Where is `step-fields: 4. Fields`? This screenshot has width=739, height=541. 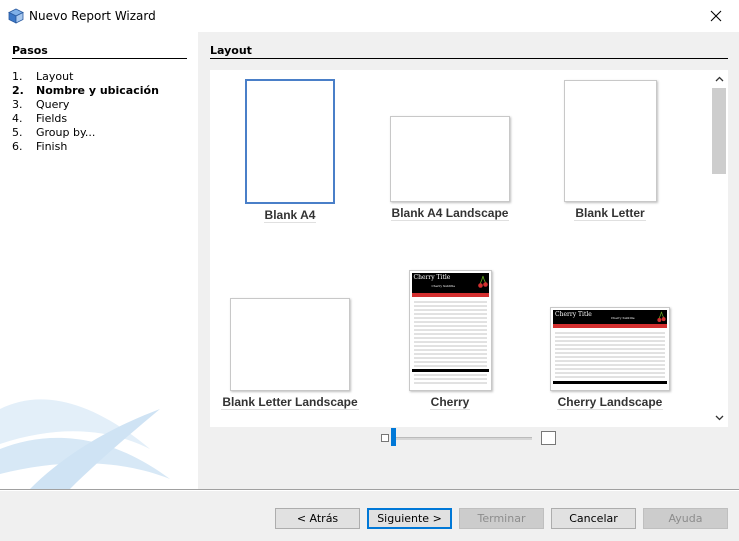
step-fields: 4. Fields is located at coordinates (40, 118).